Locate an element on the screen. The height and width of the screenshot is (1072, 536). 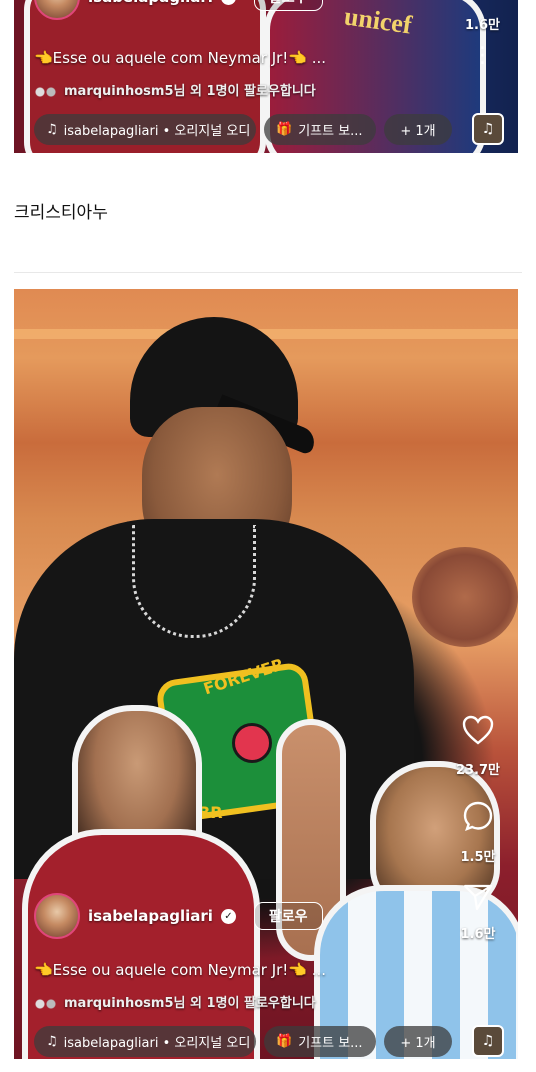
like-count: 23.7만 is located at coordinates (477, 770).